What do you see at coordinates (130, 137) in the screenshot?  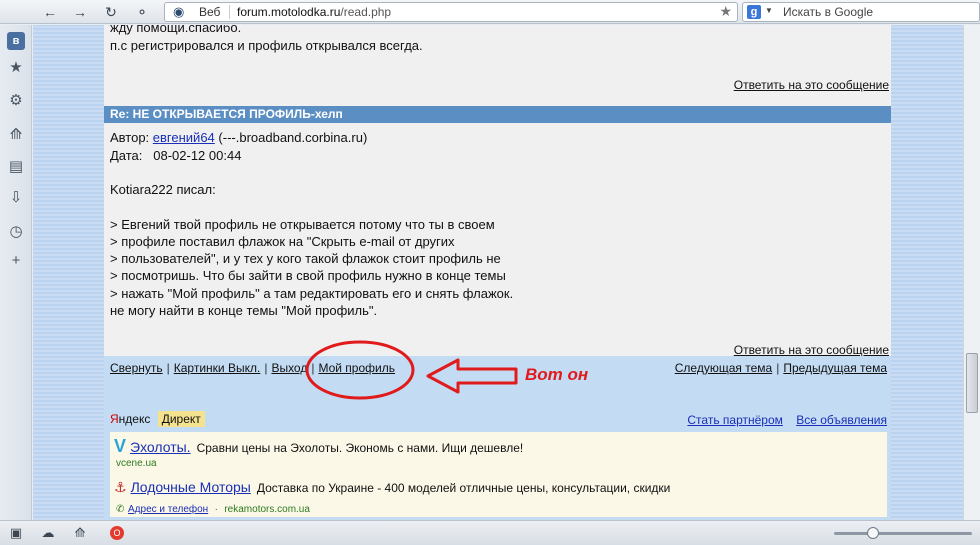 I see `author-label: Автор:` at bounding box center [130, 137].